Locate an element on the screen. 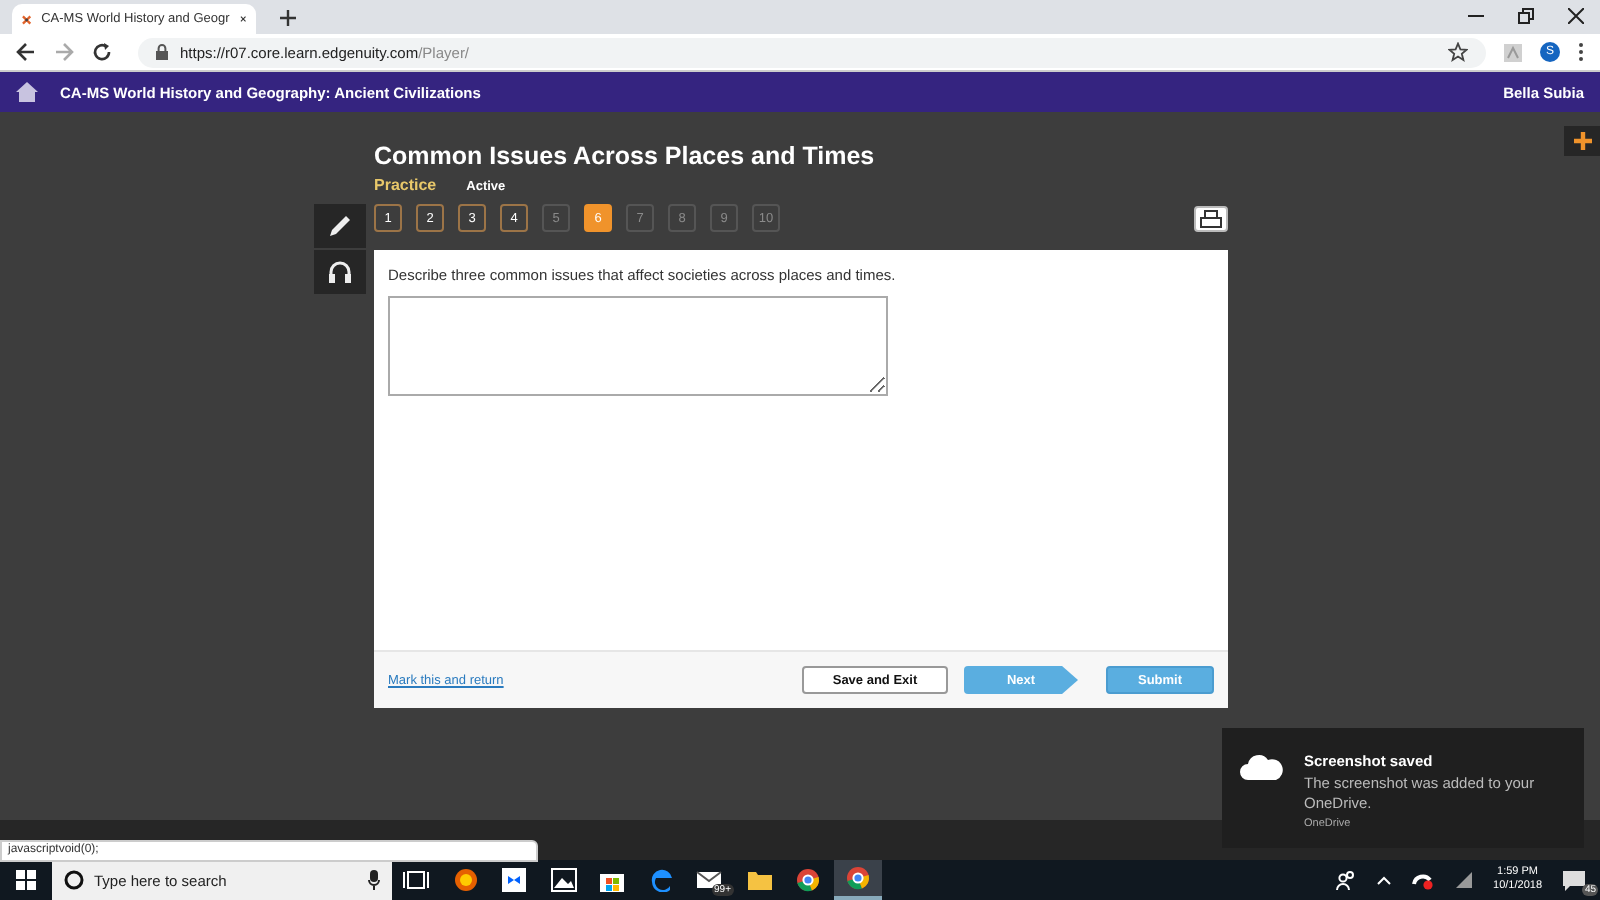 This screenshot has height=900, width=1600. home-icon is located at coordinates (27, 92).